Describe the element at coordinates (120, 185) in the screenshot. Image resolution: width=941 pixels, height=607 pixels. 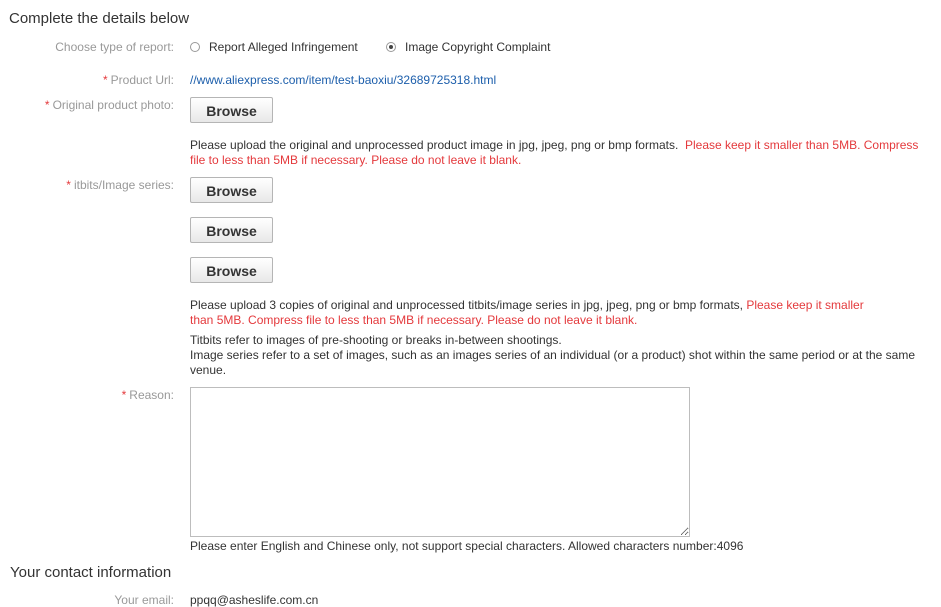
I see `titbits-label: * itbits/Image series:` at that location.